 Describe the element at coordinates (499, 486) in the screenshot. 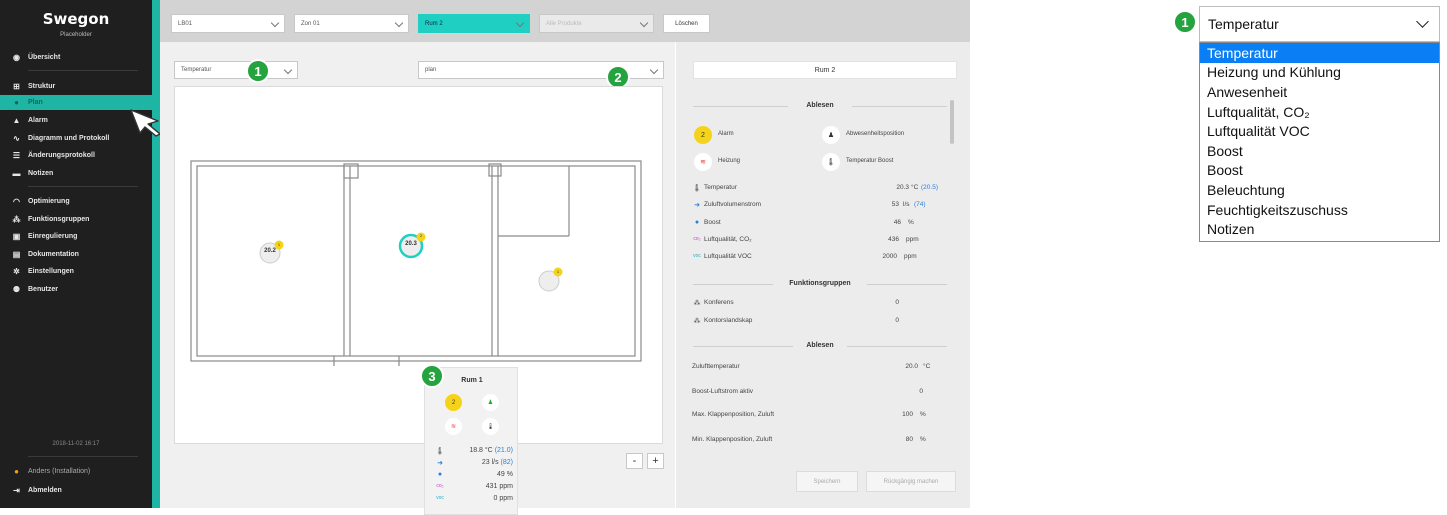

I see `popup-co2-value: 431 ppm` at that location.